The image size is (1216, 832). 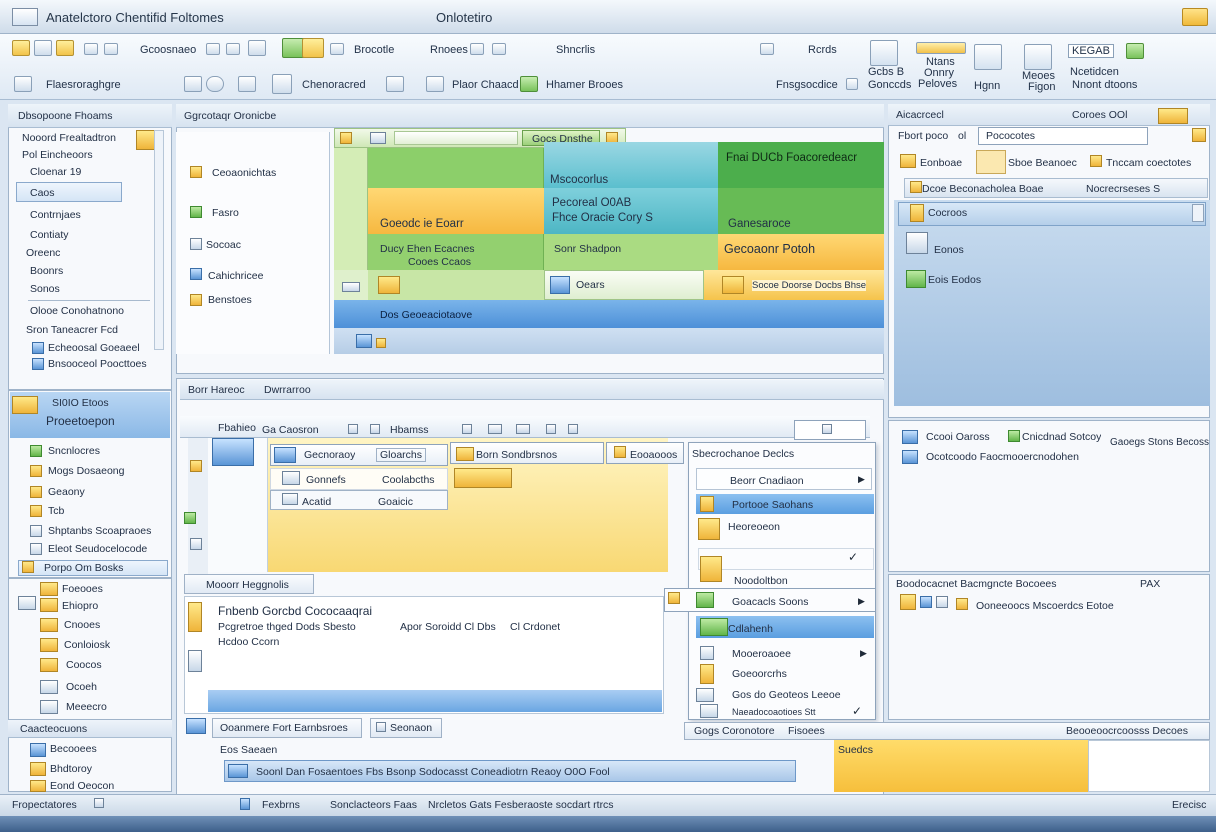 I want to click on right-bottom-row: Gaoegs Stons Becoss, so click(x=1159, y=442).